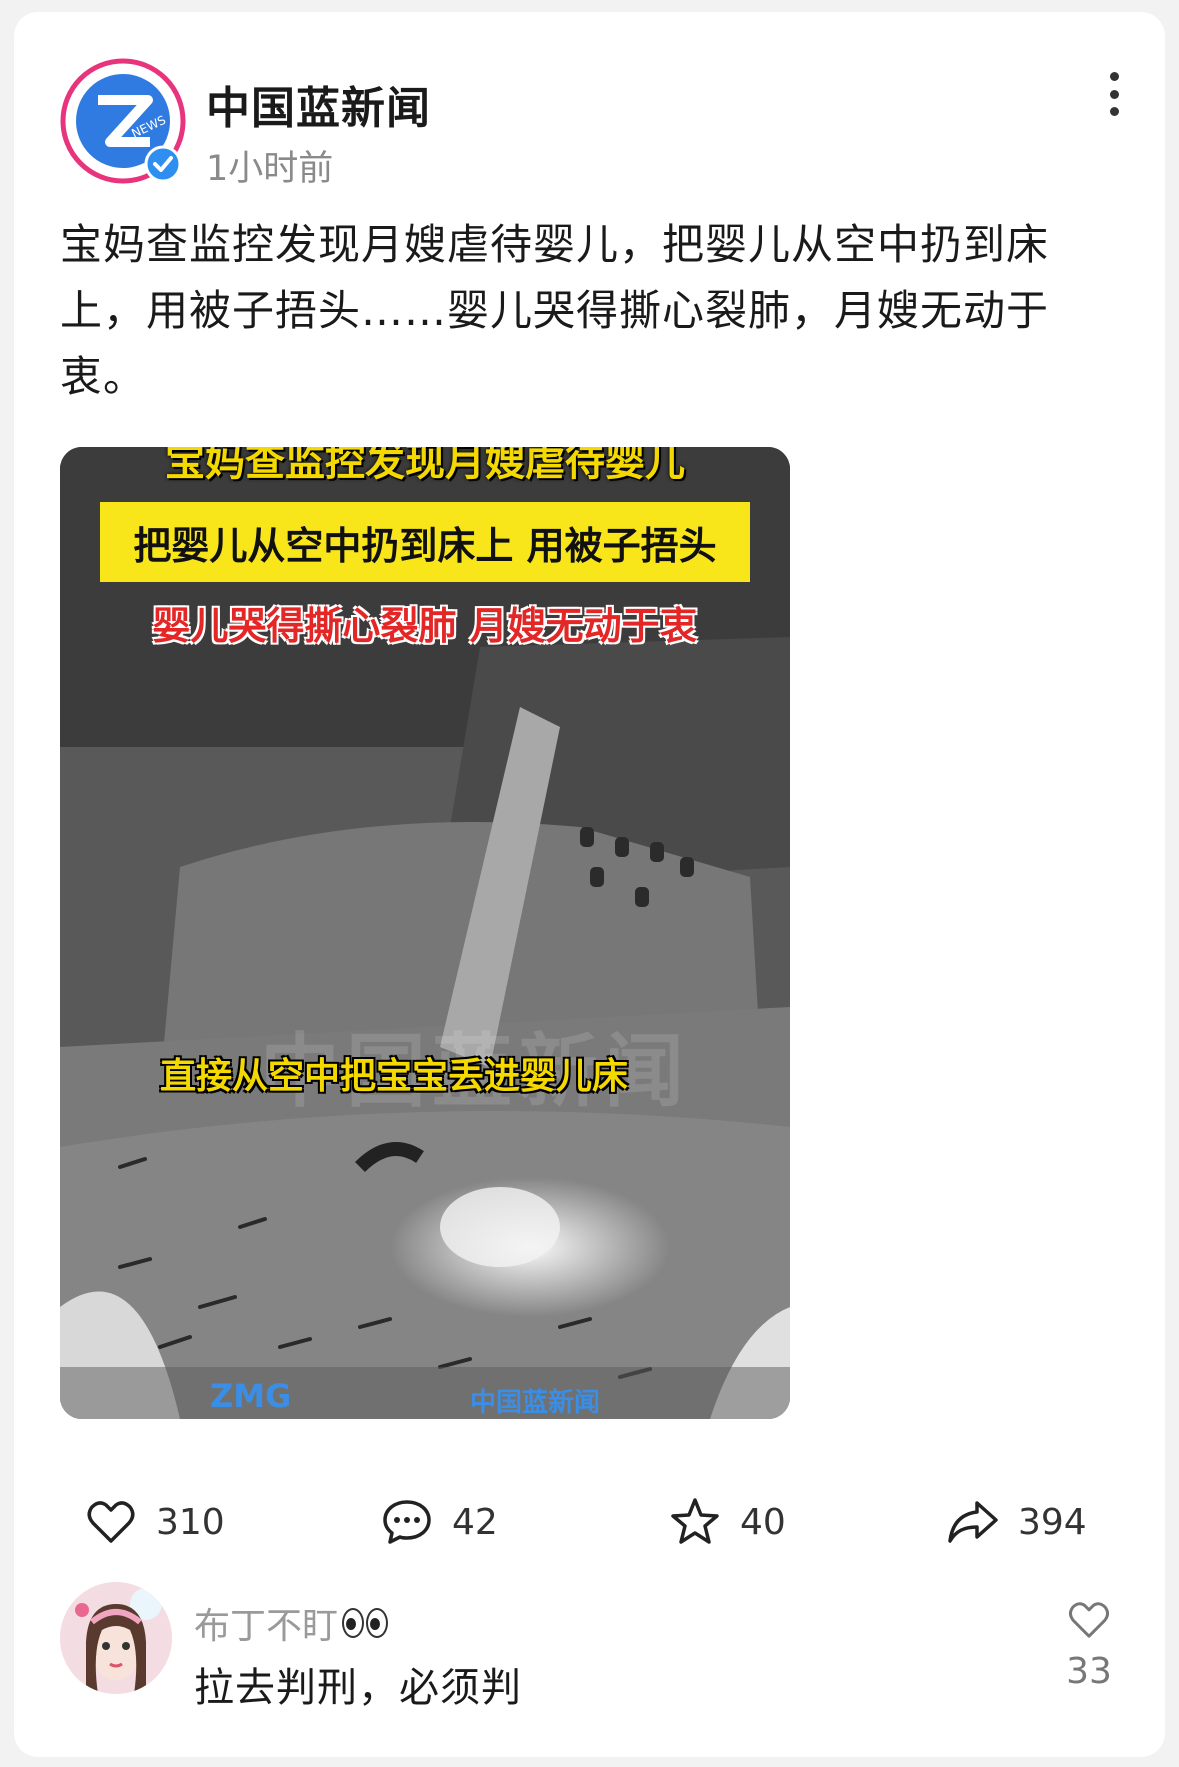  I want to click on channel-logo: 中国蓝新闻, so click(535, 1403).